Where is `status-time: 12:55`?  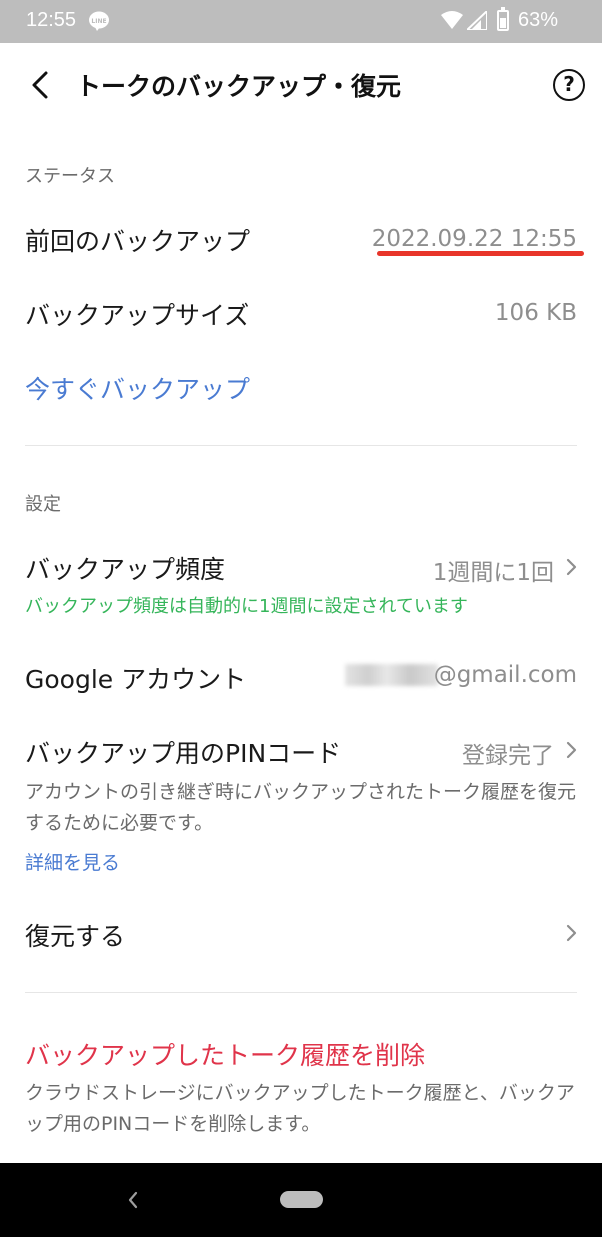 status-time: 12:55 is located at coordinates (51, 20).